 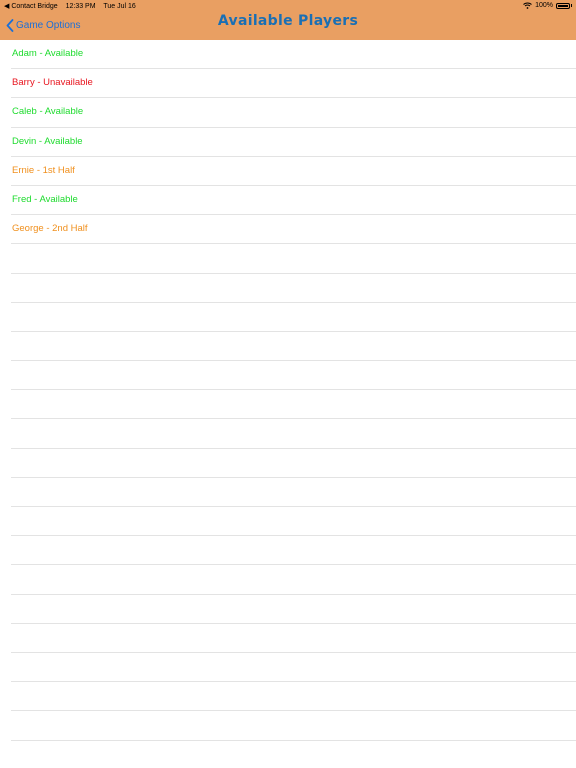 I want to click on wifi-icon, so click(x=527, y=5).